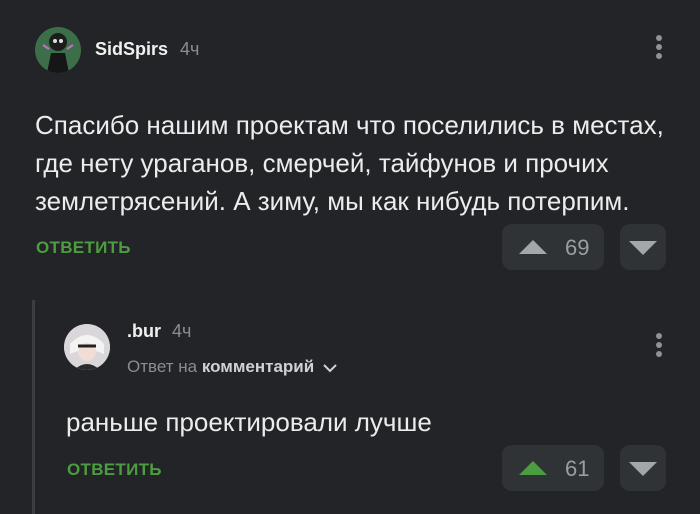 Image resolution: width=700 pixels, height=514 pixels. Describe the element at coordinates (553, 468) in the screenshot. I see `upvote-button: 61` at that location.